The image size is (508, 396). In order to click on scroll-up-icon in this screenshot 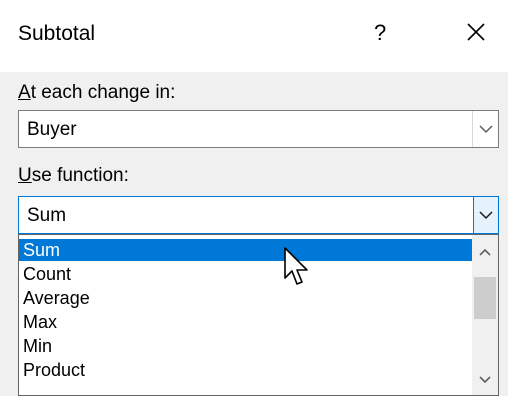, I will do `click(485, 252)`.